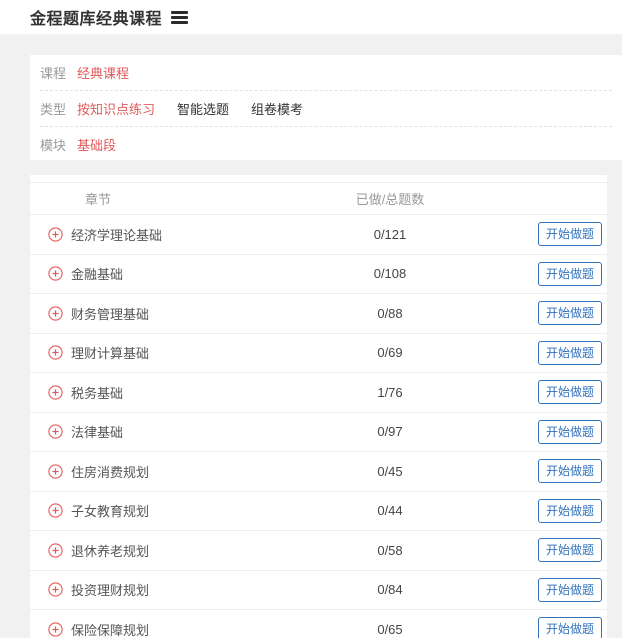 The image size is (622, 638). Describe the element at coordinates (318, 353) in the screenshot. I see `table-row: 理财计算基础 0/69 开始做题` at that location.